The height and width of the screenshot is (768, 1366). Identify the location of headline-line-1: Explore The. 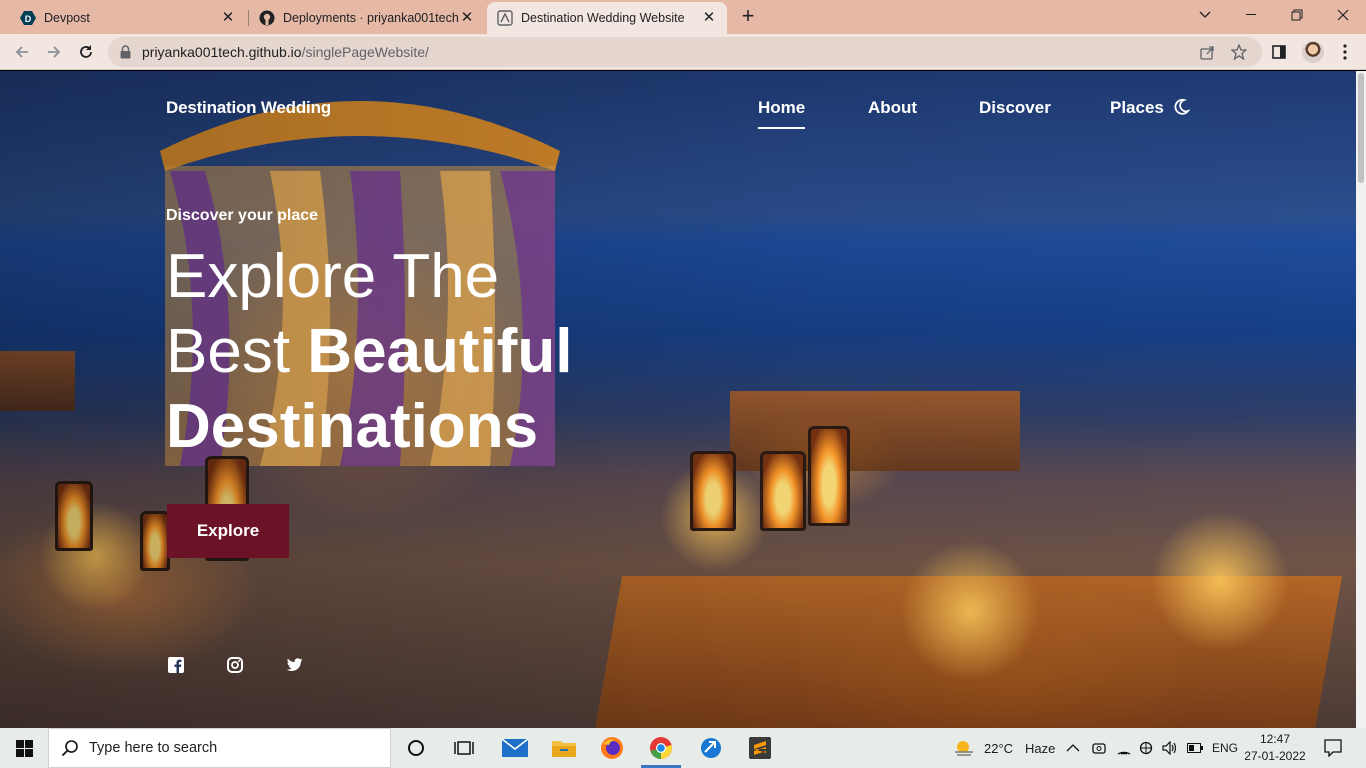
(333, 276).